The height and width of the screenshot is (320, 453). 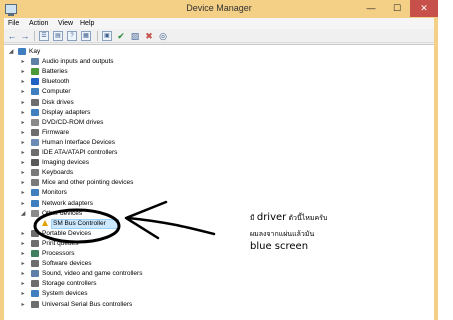 What do you see at coordinates (69, 284) in the screenshot?
I see `tree-item-label: Storage controllers` at bounding box center [69, 284].